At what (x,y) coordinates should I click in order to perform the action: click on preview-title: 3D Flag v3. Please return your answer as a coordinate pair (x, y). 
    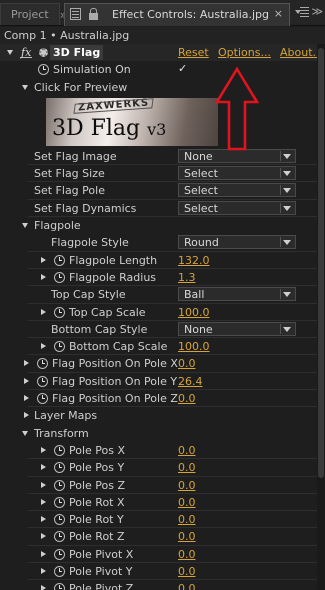
    Looking at the image, I should click on (109, 128).